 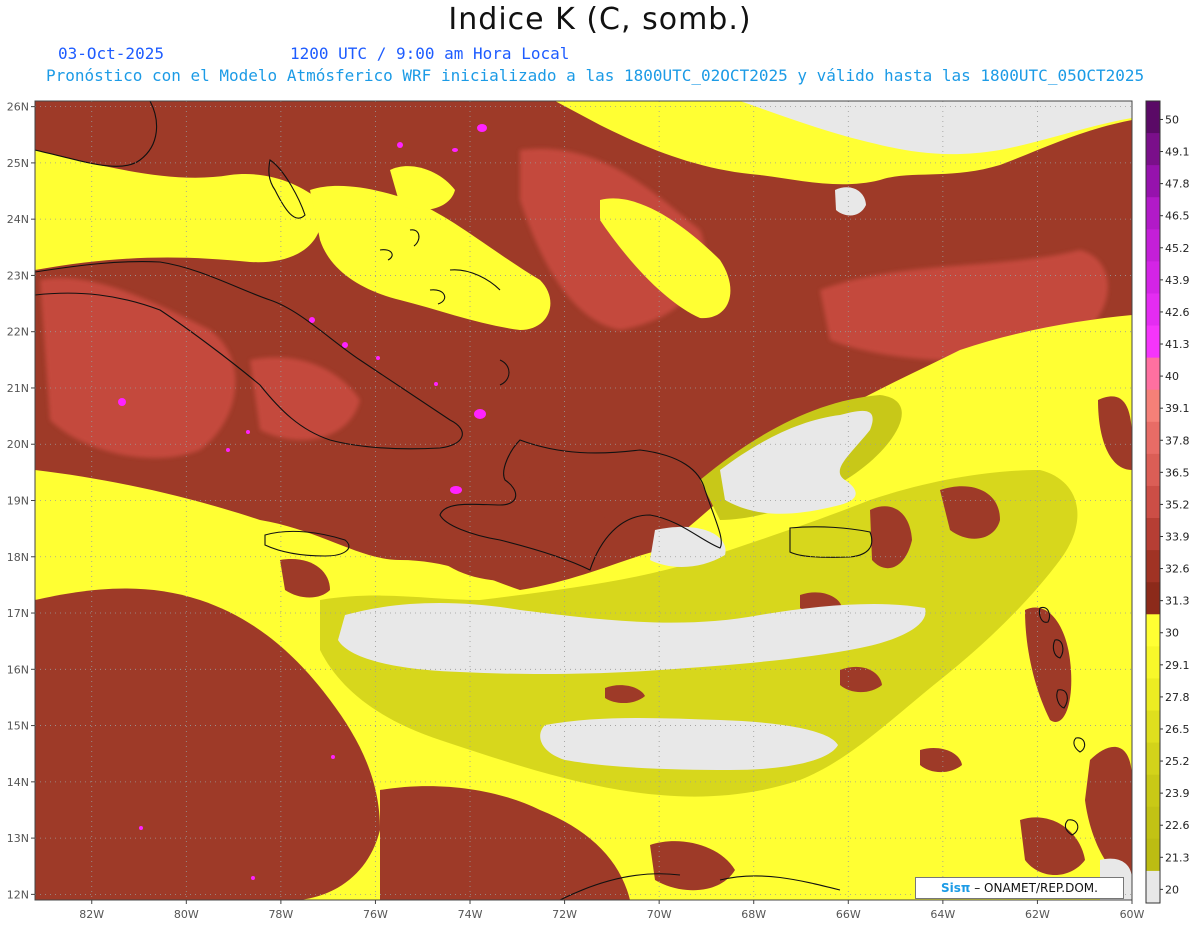 What do you see at coordinates (91, 914) in the screenshot?
I see `lon-tick-label: 82W` at bounding box center [91, 914].